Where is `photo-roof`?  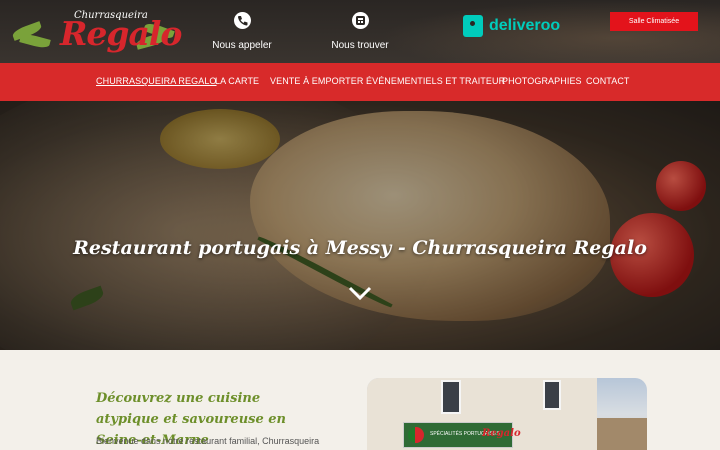
photo-roof is located at coordinates (622, 434).